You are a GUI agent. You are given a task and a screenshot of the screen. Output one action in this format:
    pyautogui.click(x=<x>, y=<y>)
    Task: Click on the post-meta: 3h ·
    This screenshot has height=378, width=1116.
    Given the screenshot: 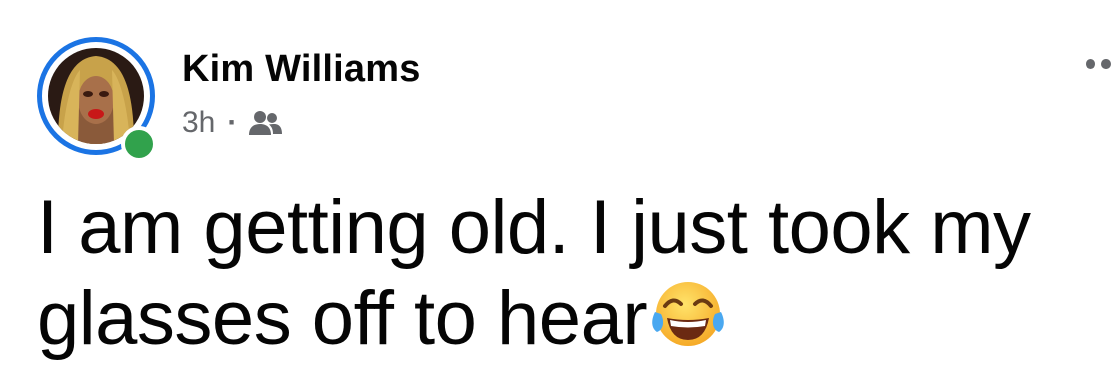 What is the action you would take?
    pyautogui.click(x=232, y=123)
    